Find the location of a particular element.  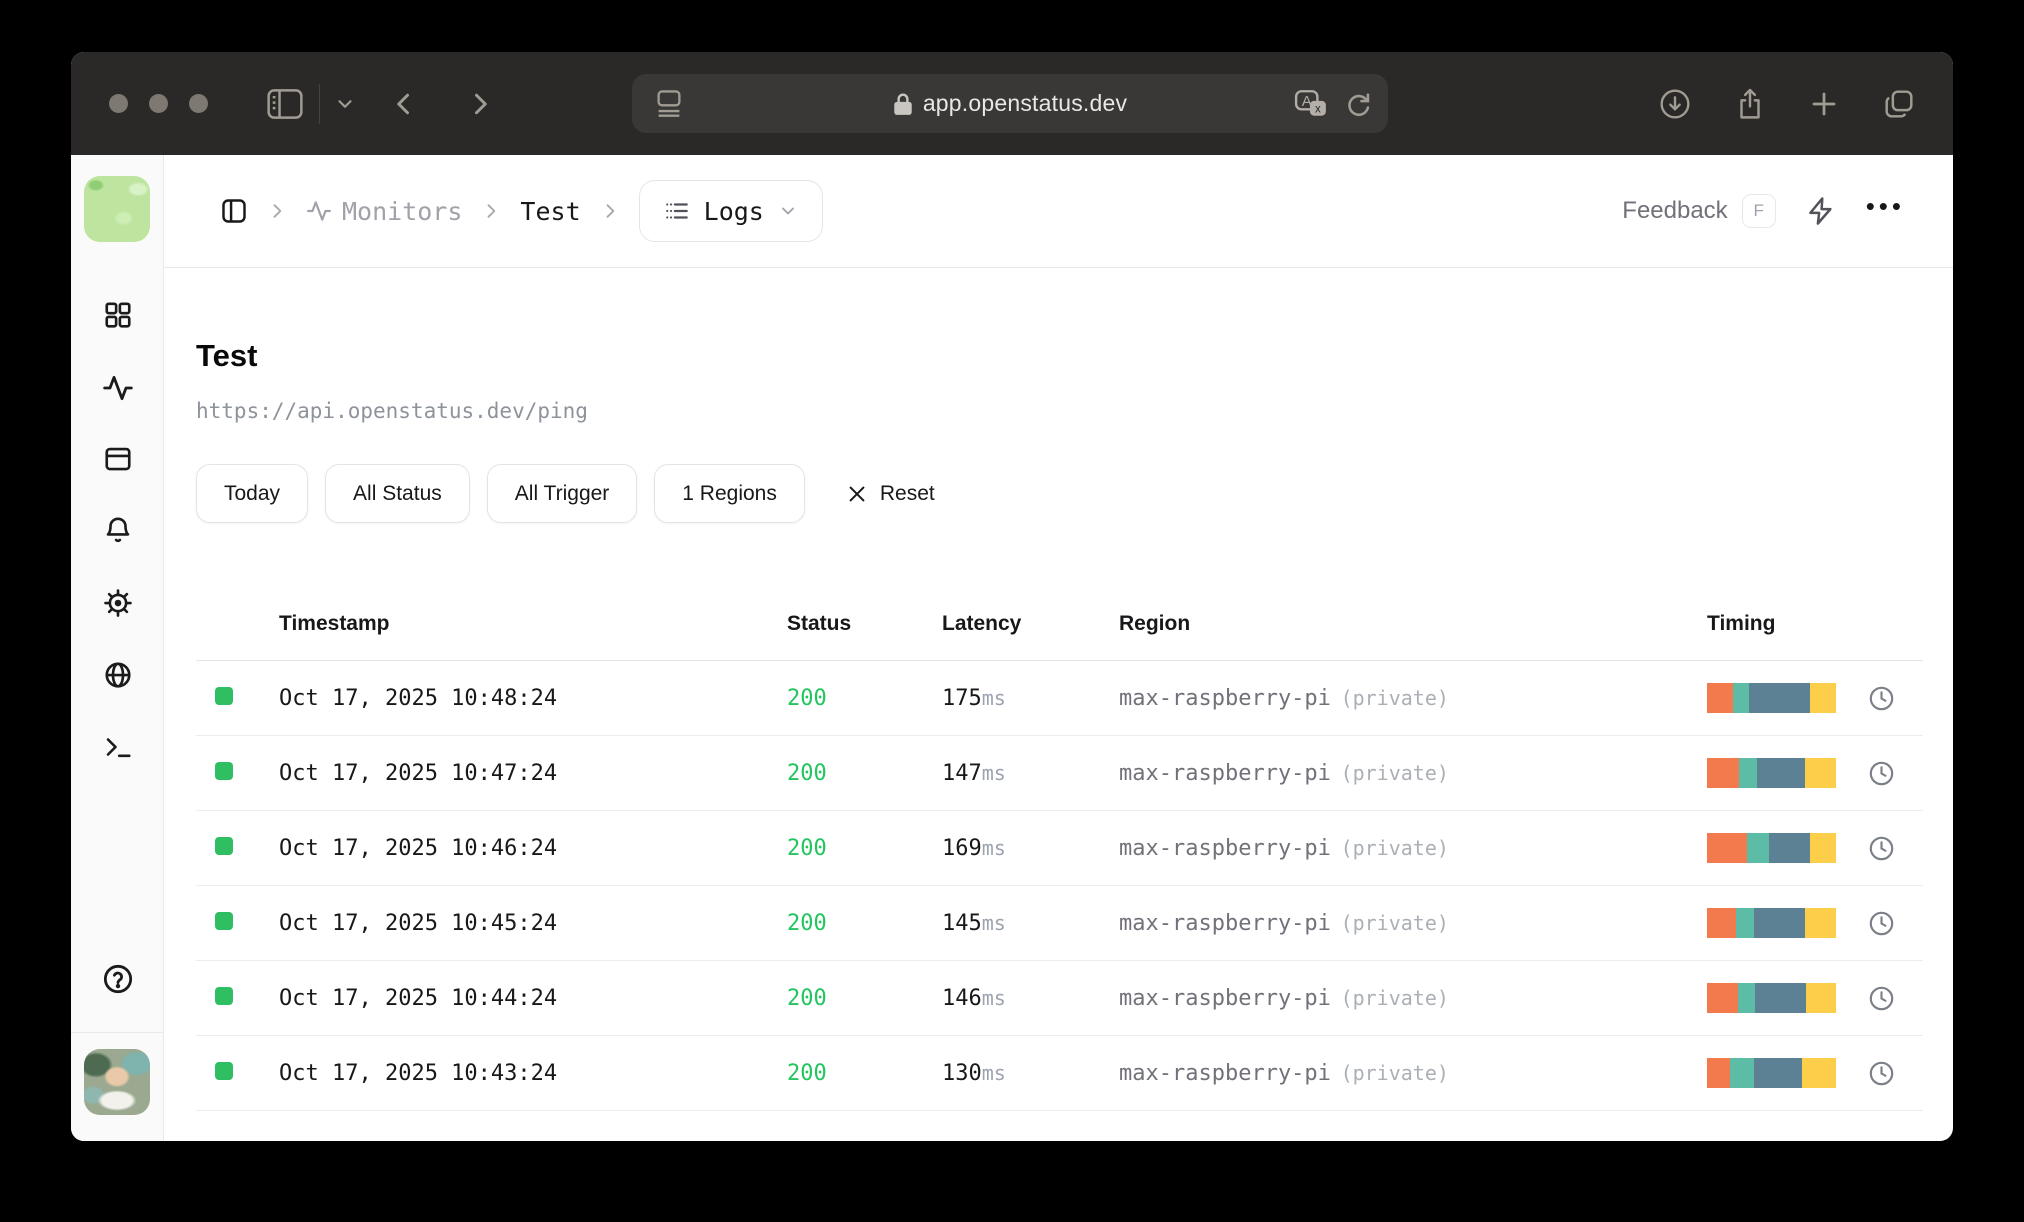

zoom-button is located at coordinates (198, 103).